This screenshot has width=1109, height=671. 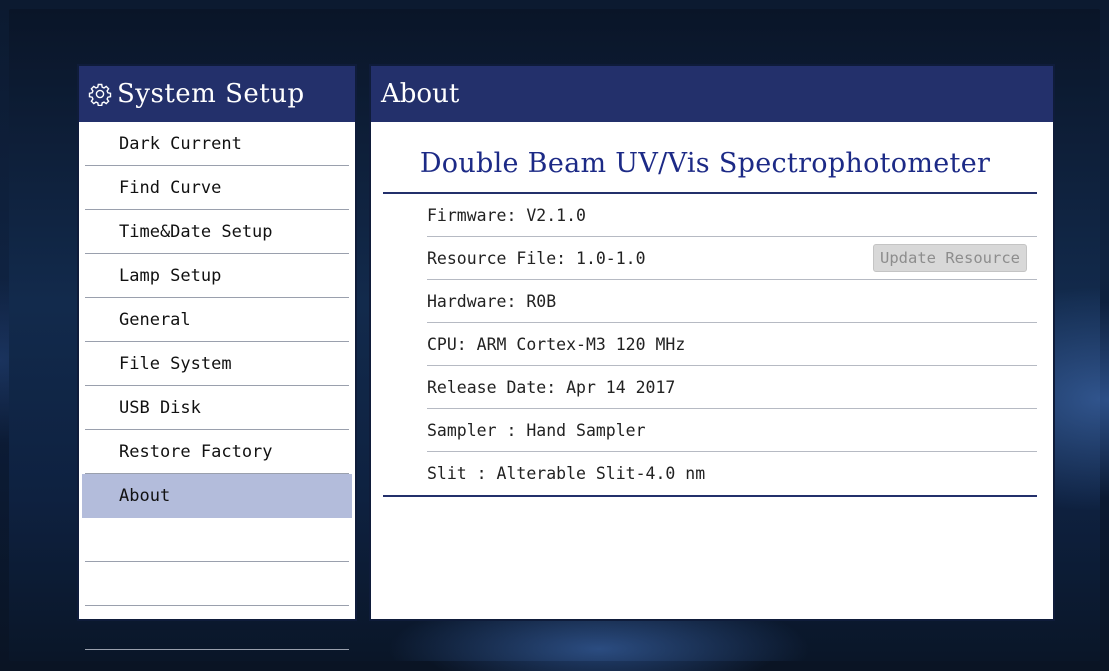 What do you see at coordinates (217, 364) in the screenshot?
I see `menu-item-file-system: File System` at bounding box center [217, 364].